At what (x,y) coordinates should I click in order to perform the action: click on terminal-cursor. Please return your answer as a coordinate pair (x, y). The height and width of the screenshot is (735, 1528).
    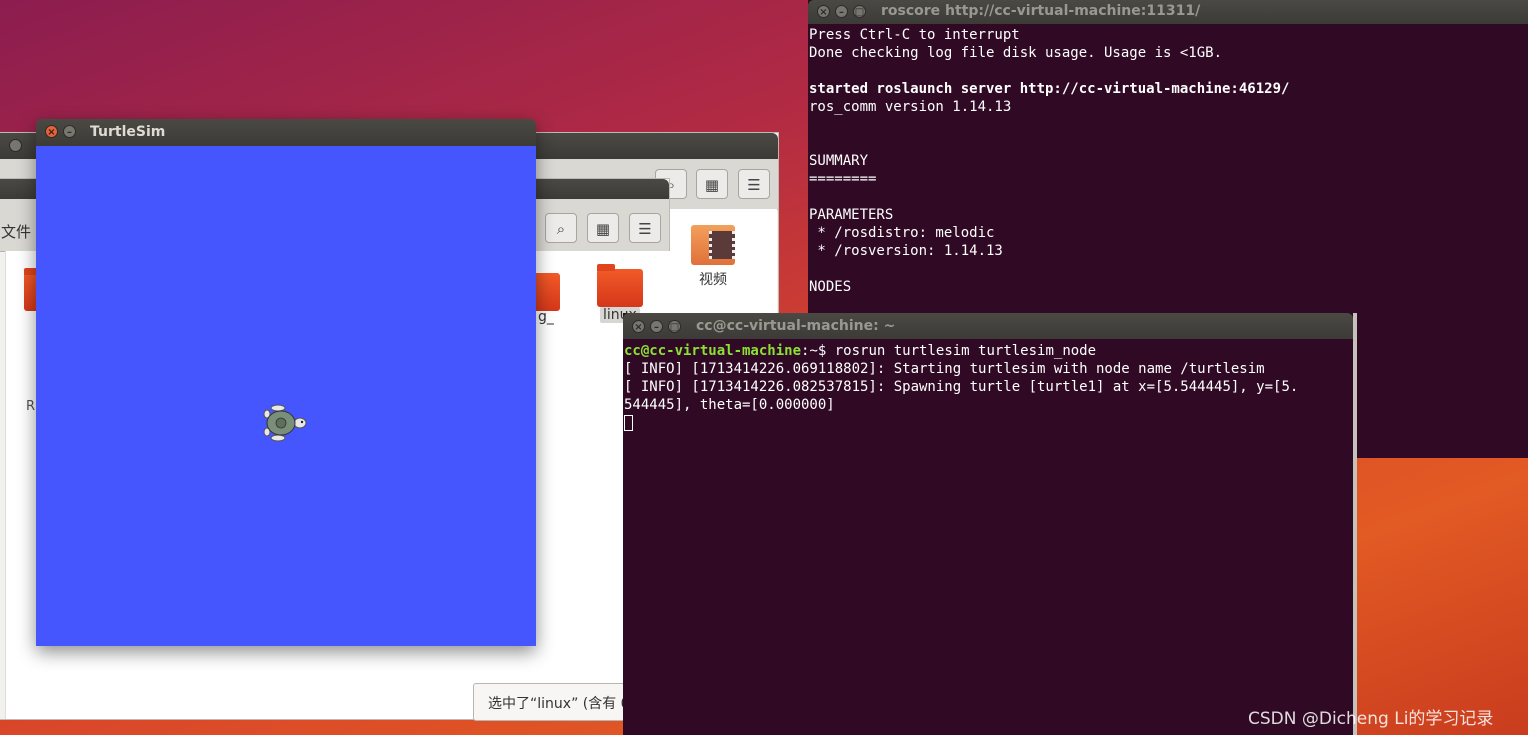
    Looking at the image, I should click on (628, 423).